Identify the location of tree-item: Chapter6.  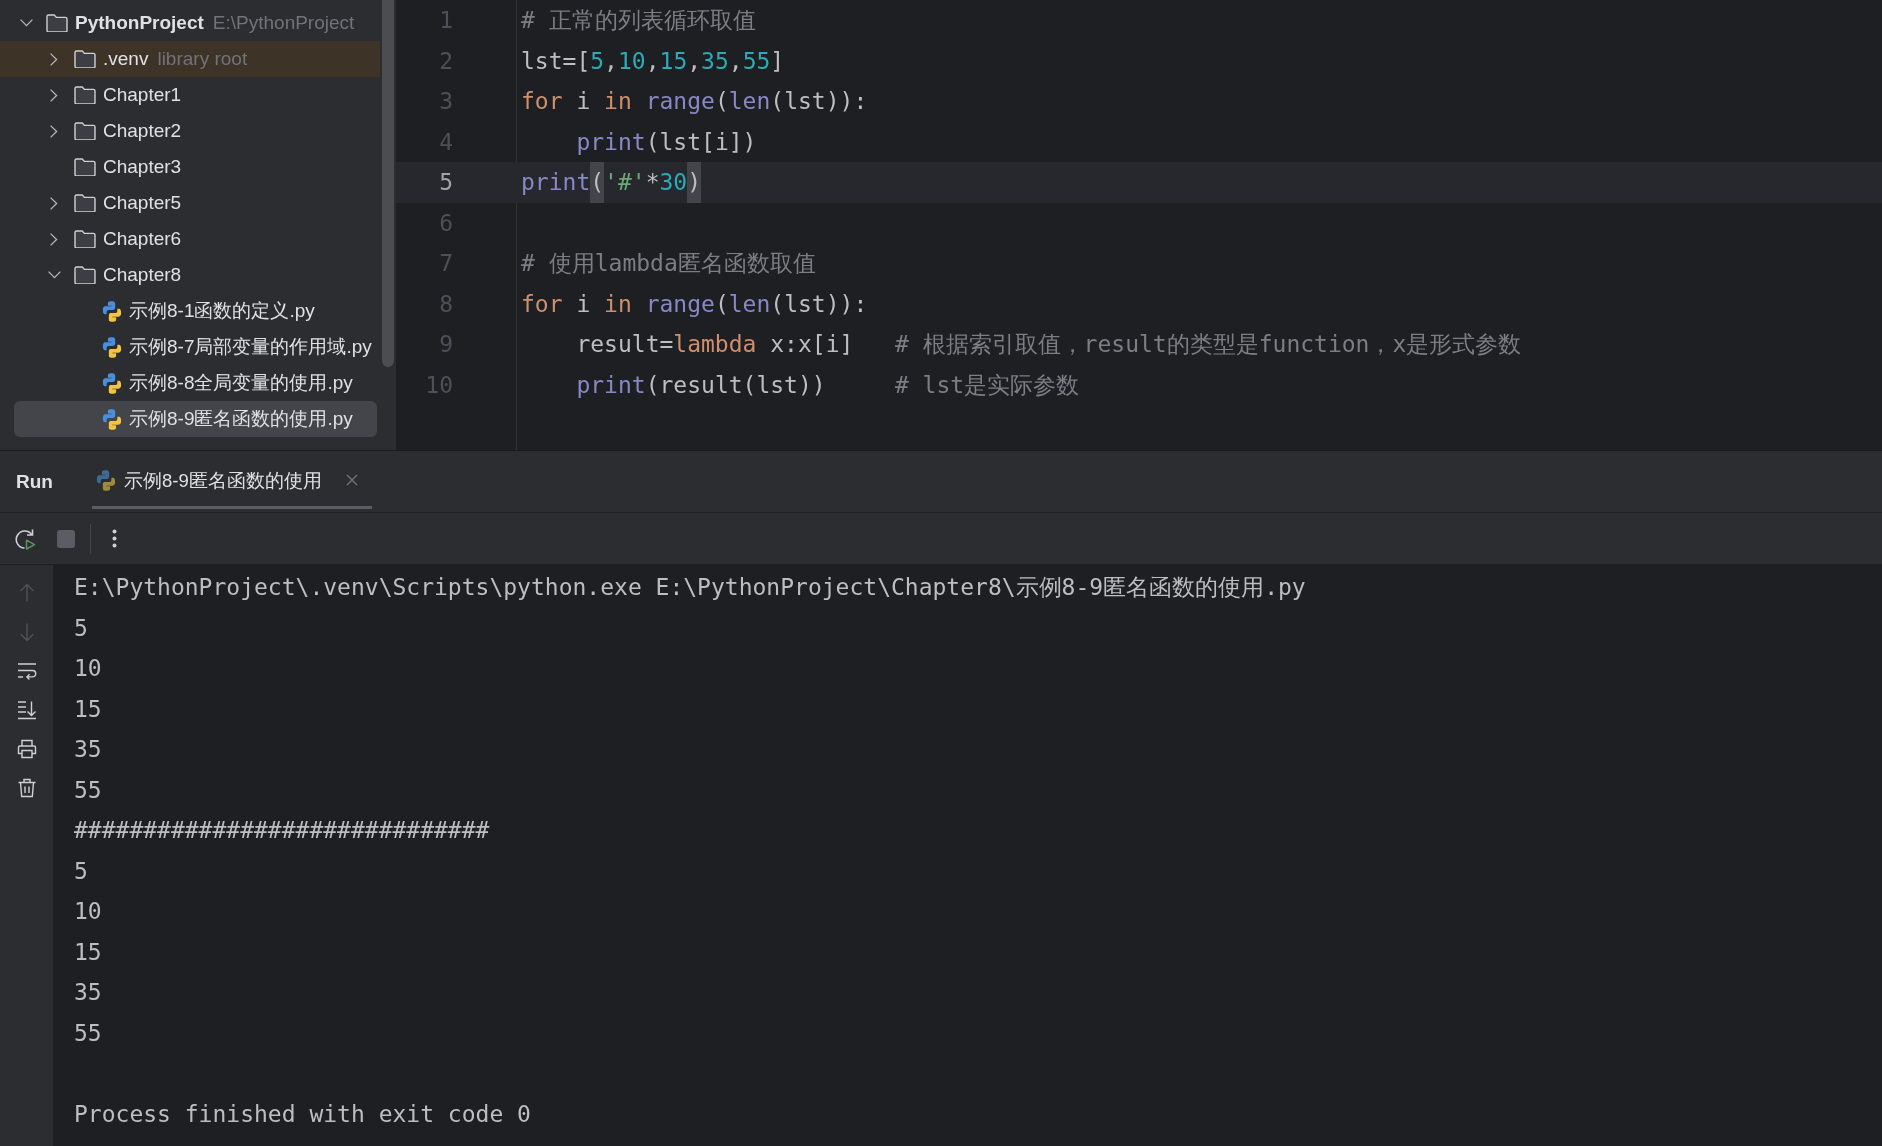
(190, 239).